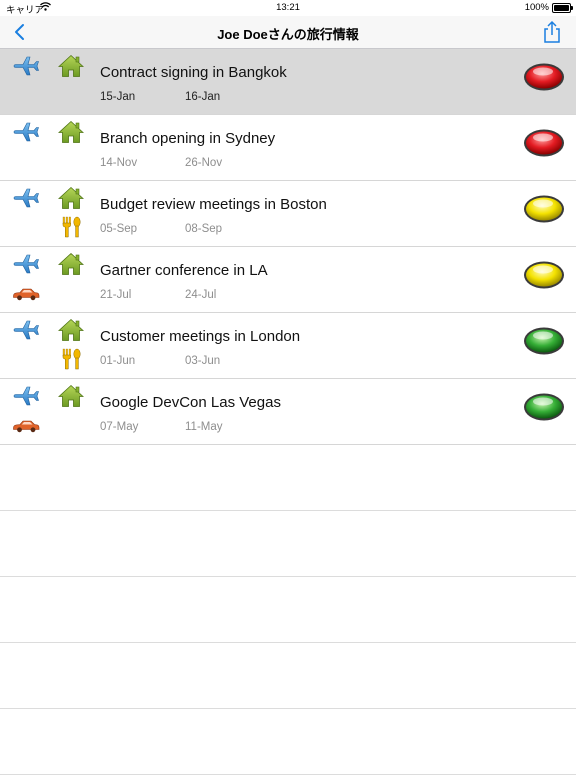  I want to click on share-icon, so click(552, 32).